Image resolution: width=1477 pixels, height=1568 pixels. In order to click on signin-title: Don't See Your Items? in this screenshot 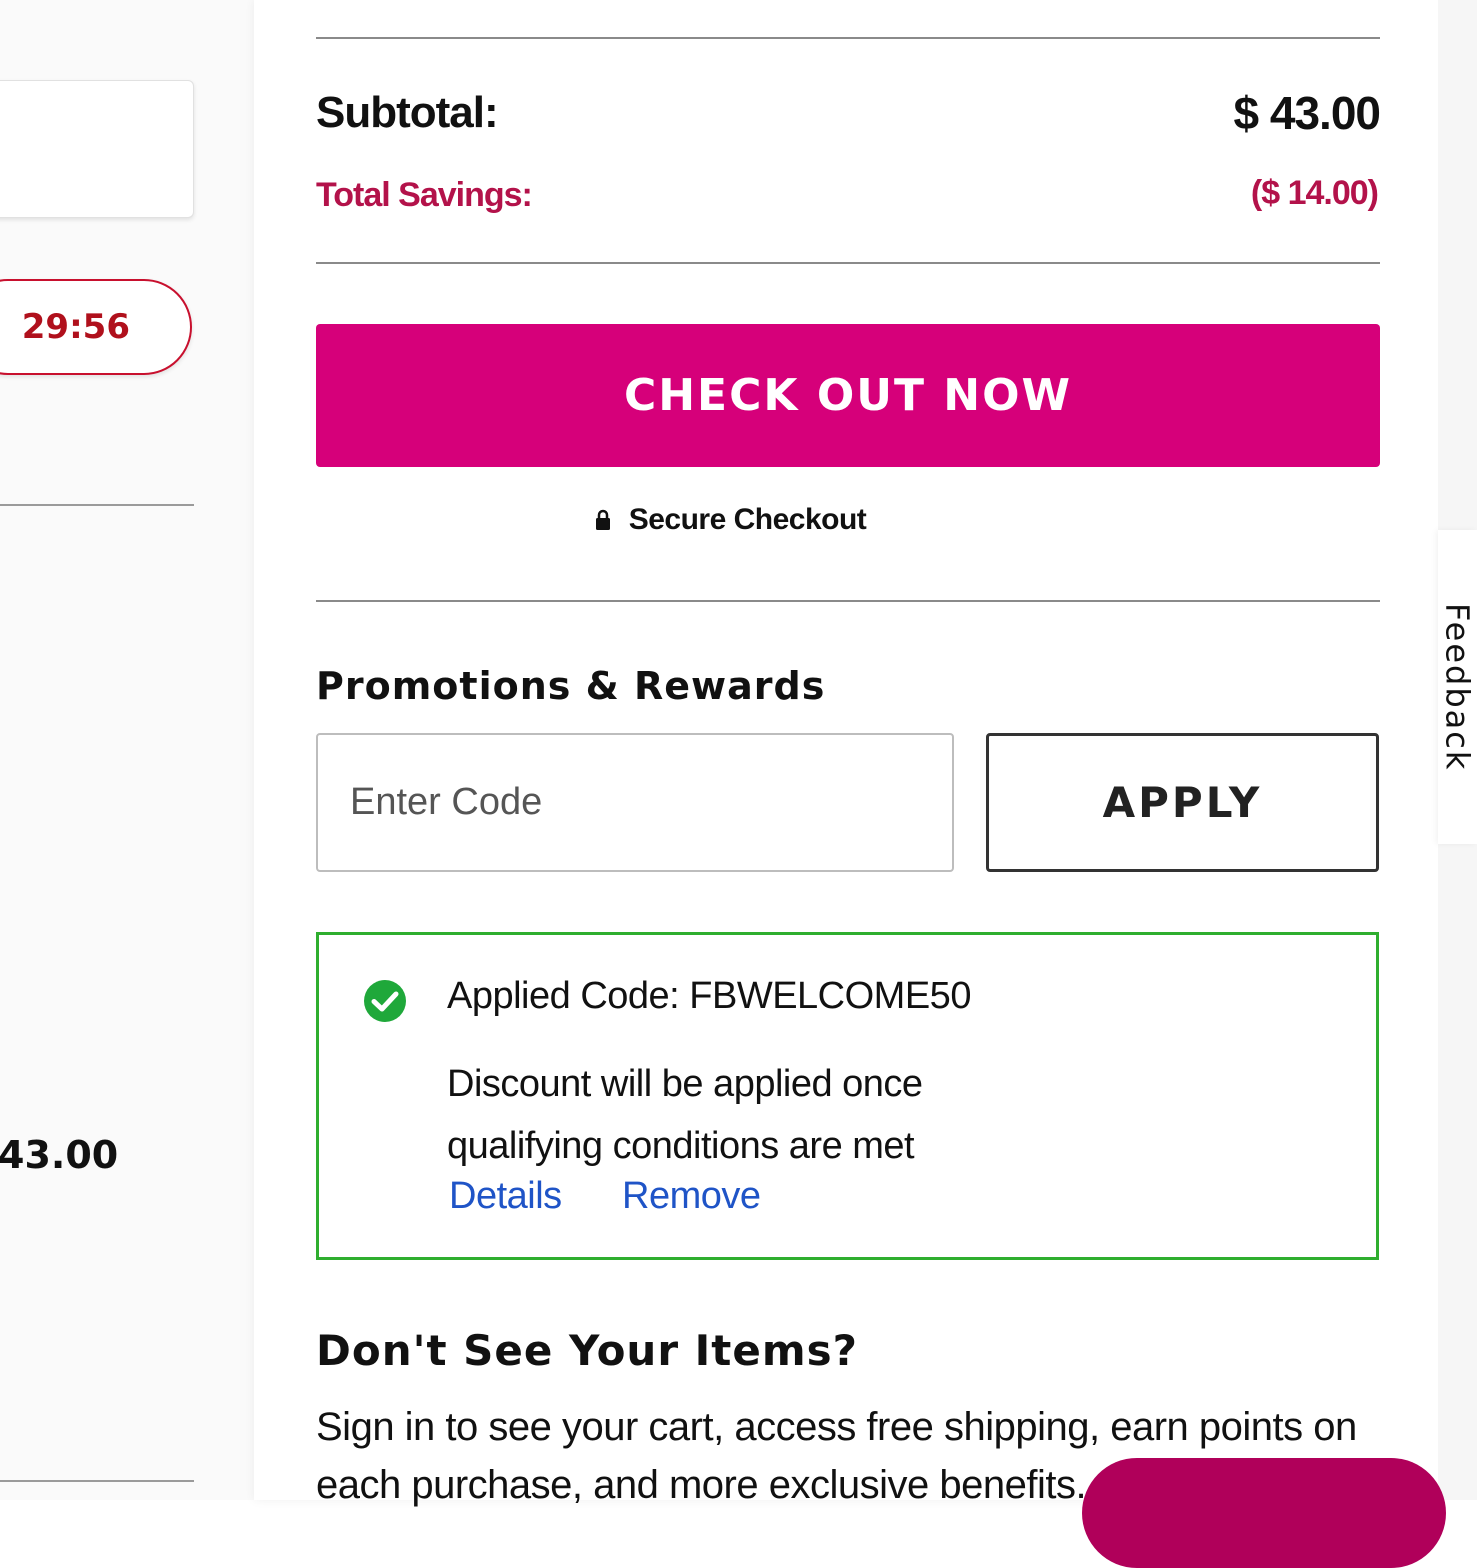, I will do `click(587, 1350)`.